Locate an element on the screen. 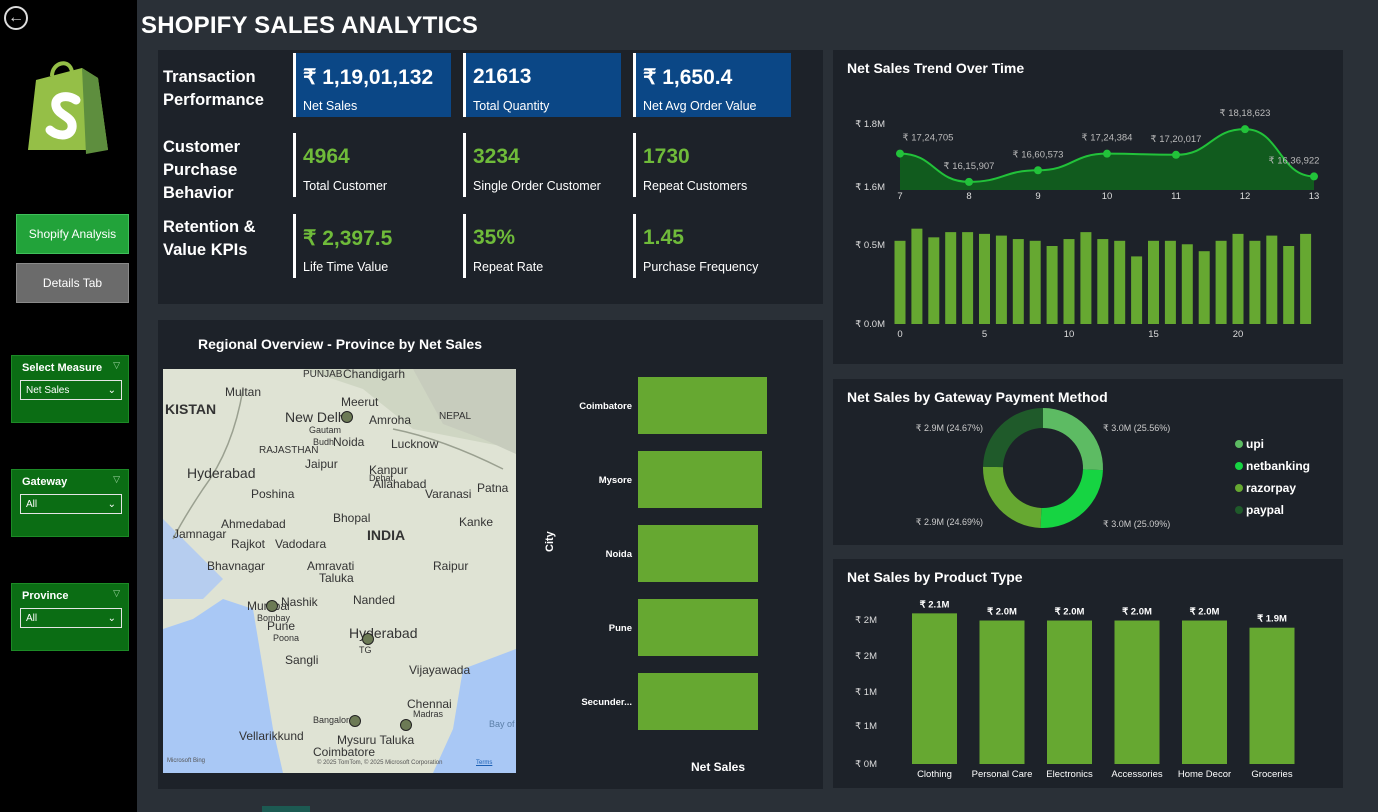  back-arrow-icon: ← is located at coordinates (16, 18).